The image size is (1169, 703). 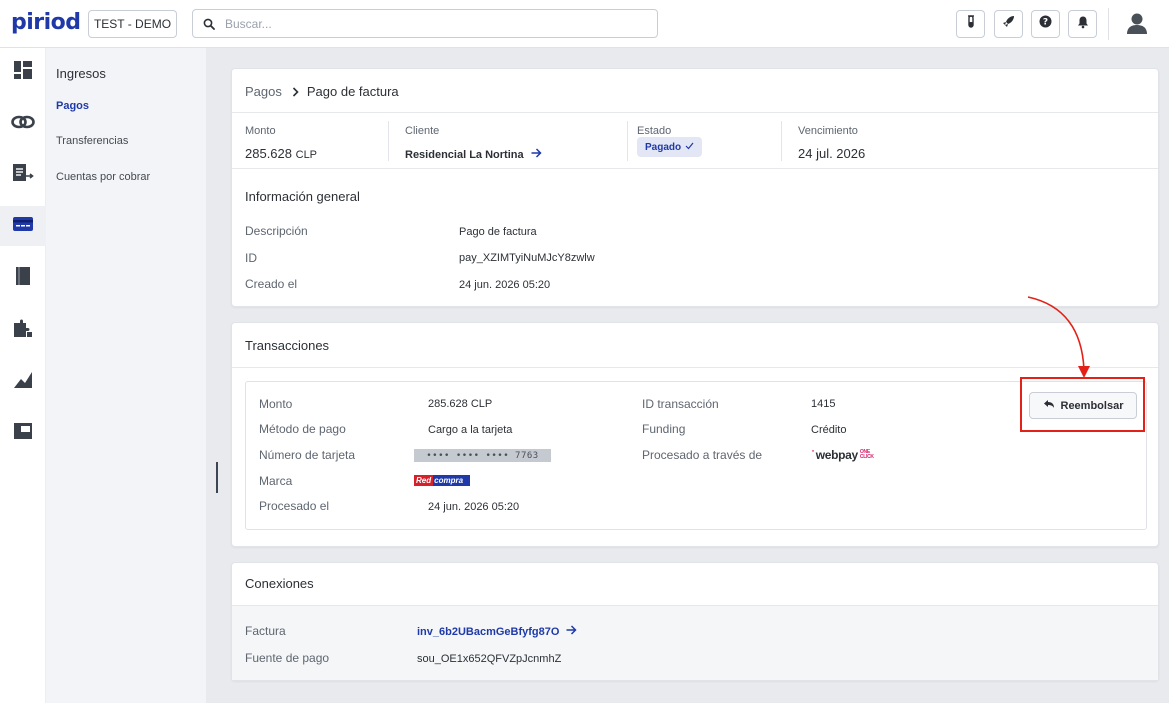 I want to click on annotation-arrow, so click(x=1058, y=337).